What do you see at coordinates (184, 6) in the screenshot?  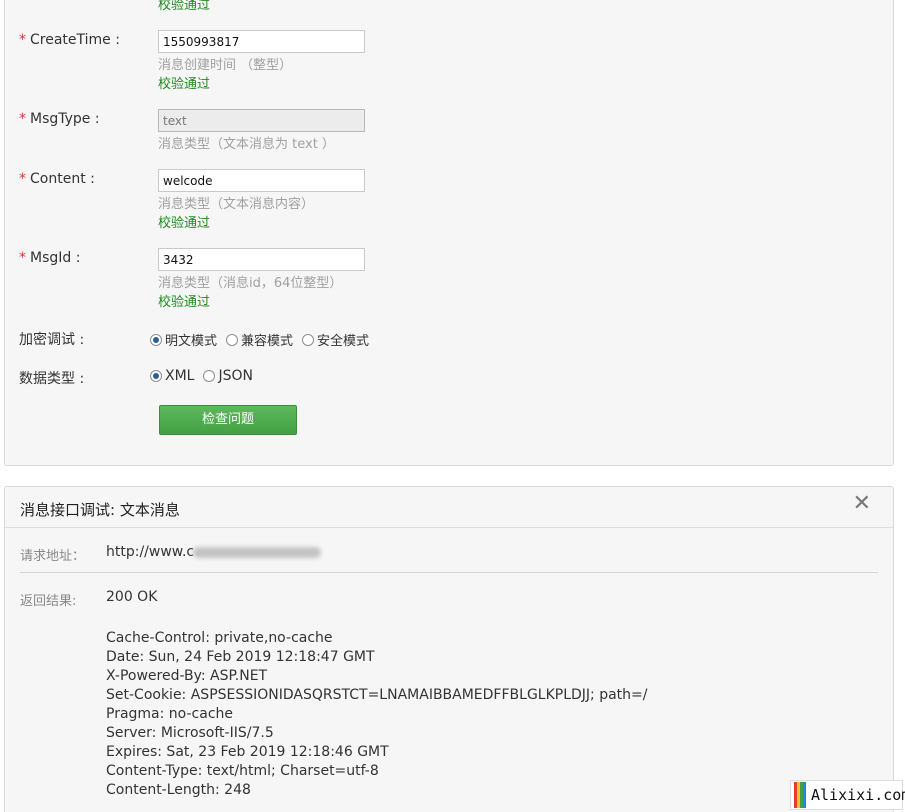 I see `prev-status-text: 校验通过` at bounding box center [184, 6].